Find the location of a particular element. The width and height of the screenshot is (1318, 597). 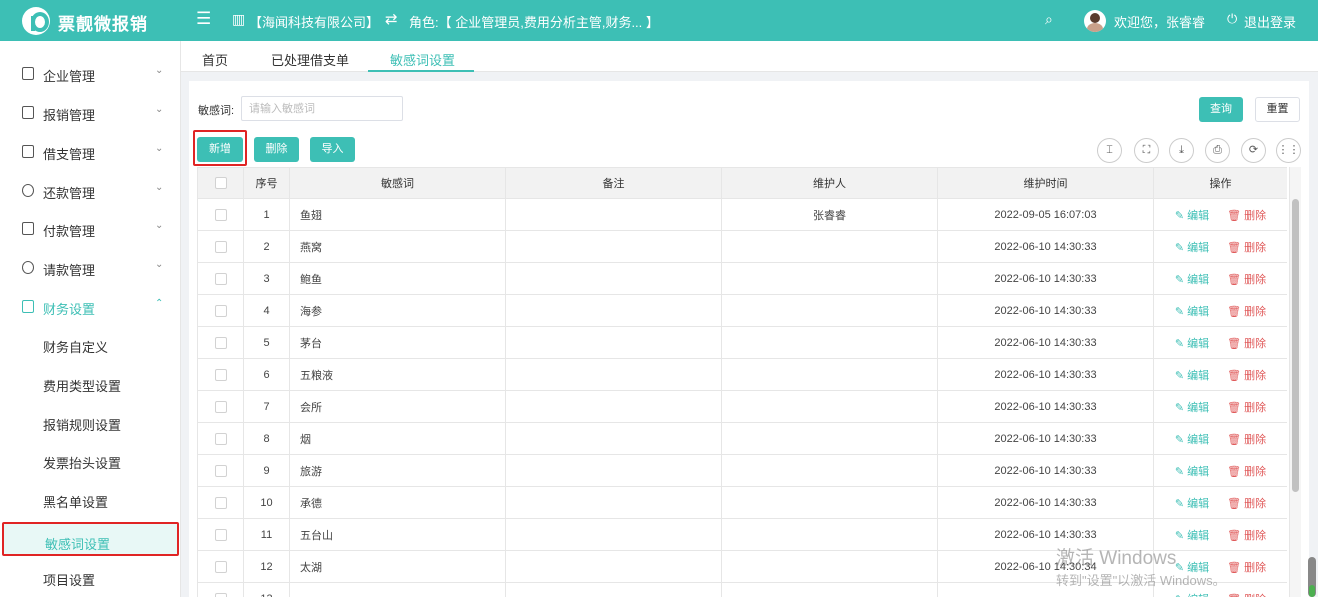

menu-collapse-icon: ☰ is located at coordinates (203, 19).